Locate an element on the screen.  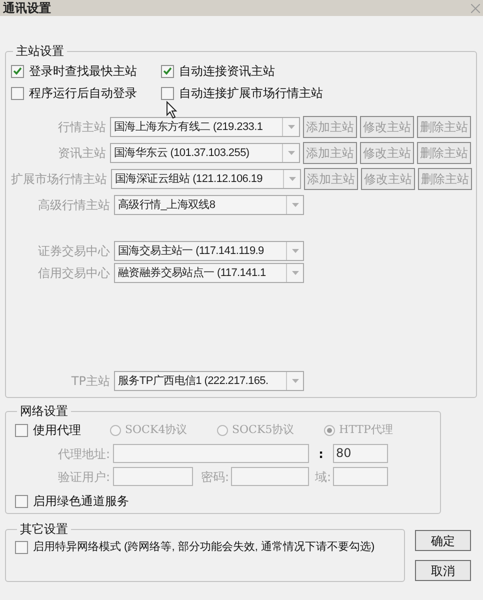
station-dropdown: 国海深证云组站 (121.12.106.19 is located at coordinates (206, 179).